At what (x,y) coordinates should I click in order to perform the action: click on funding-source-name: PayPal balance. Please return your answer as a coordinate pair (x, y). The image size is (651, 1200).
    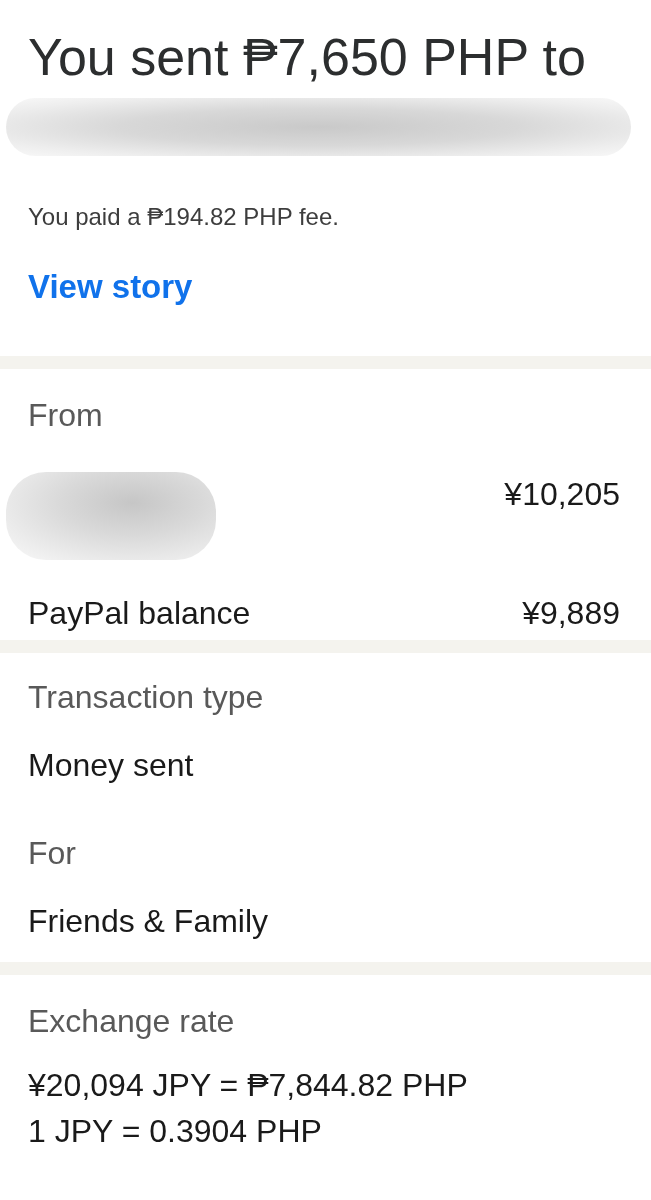
    Looking at the image, I should click on (139, 613).